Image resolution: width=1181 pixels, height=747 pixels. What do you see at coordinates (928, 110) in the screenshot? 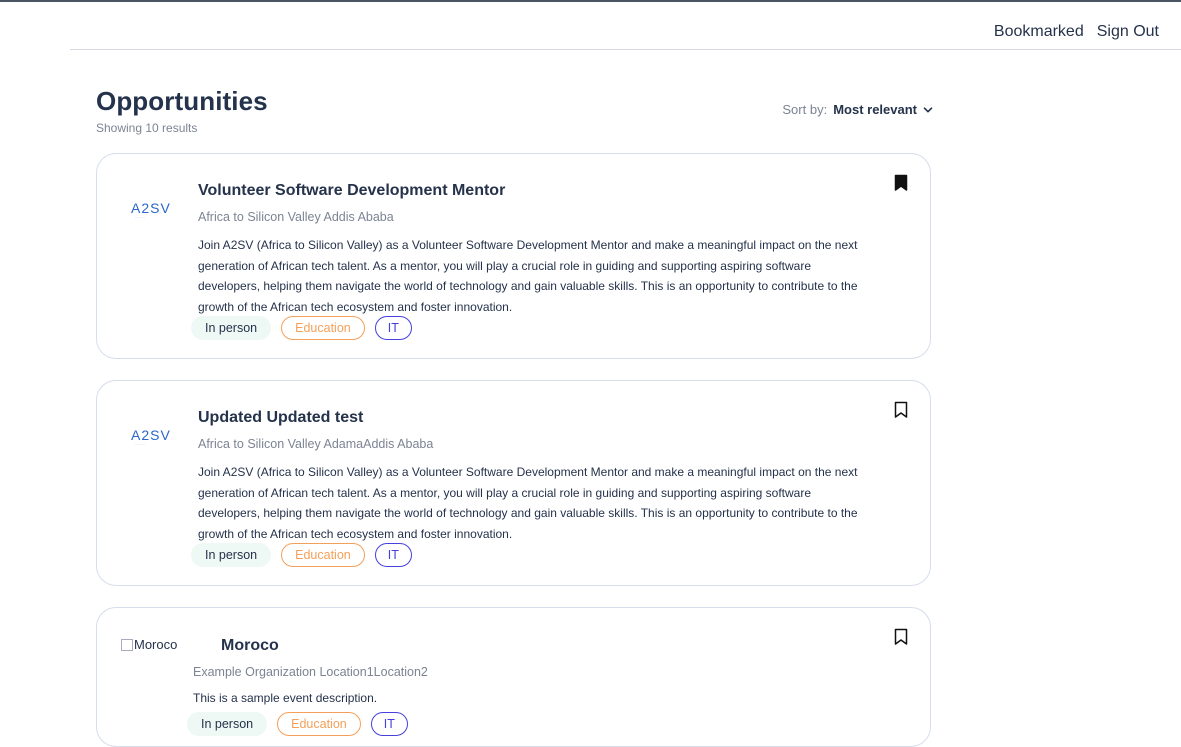
I see `chevron-down-icon` at bounding box center [928, 110].